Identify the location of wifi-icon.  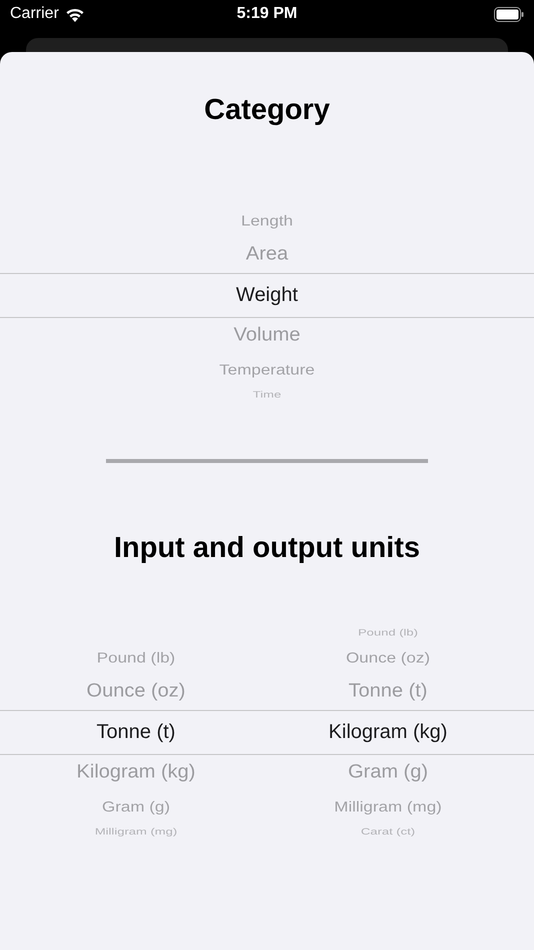
(74, 14).